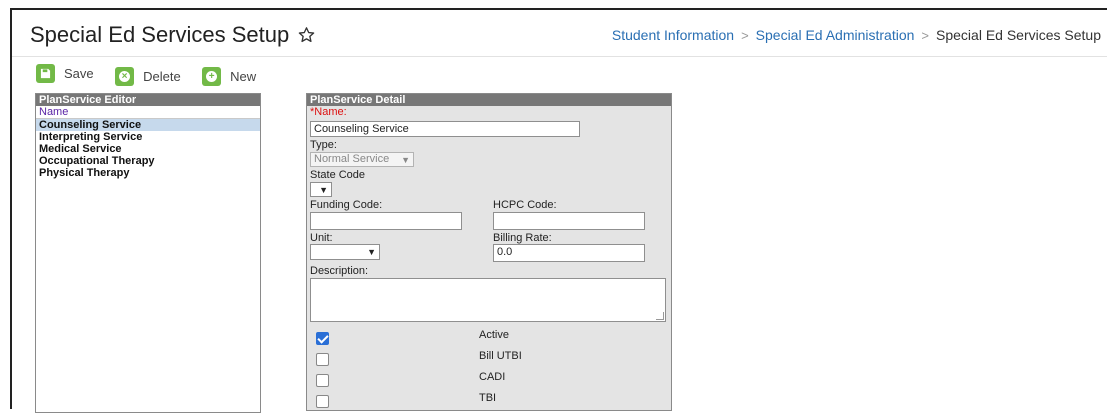 The height and width of the screenshot is (413, 1107). What do you see at coordinates (489, 100) in the screenshot?
I see `detail-title: PlanService Detail` at bounding box center [489, 100].